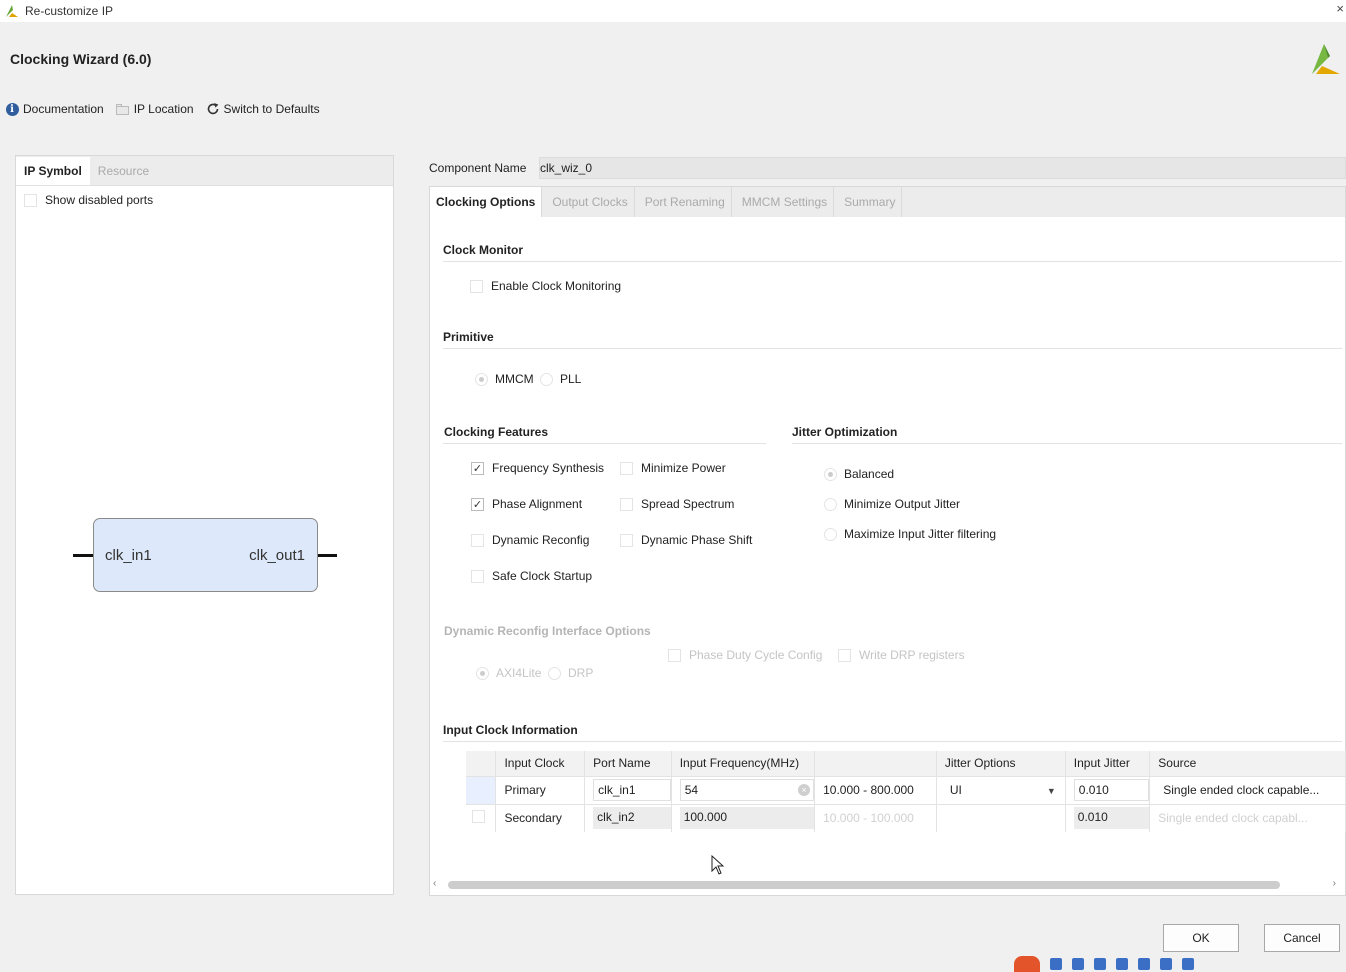 The width and height of the screenshot is (1346, 972). I want to click on switch-to-defaults-button: Switch to Defaults, so click(263, 109).